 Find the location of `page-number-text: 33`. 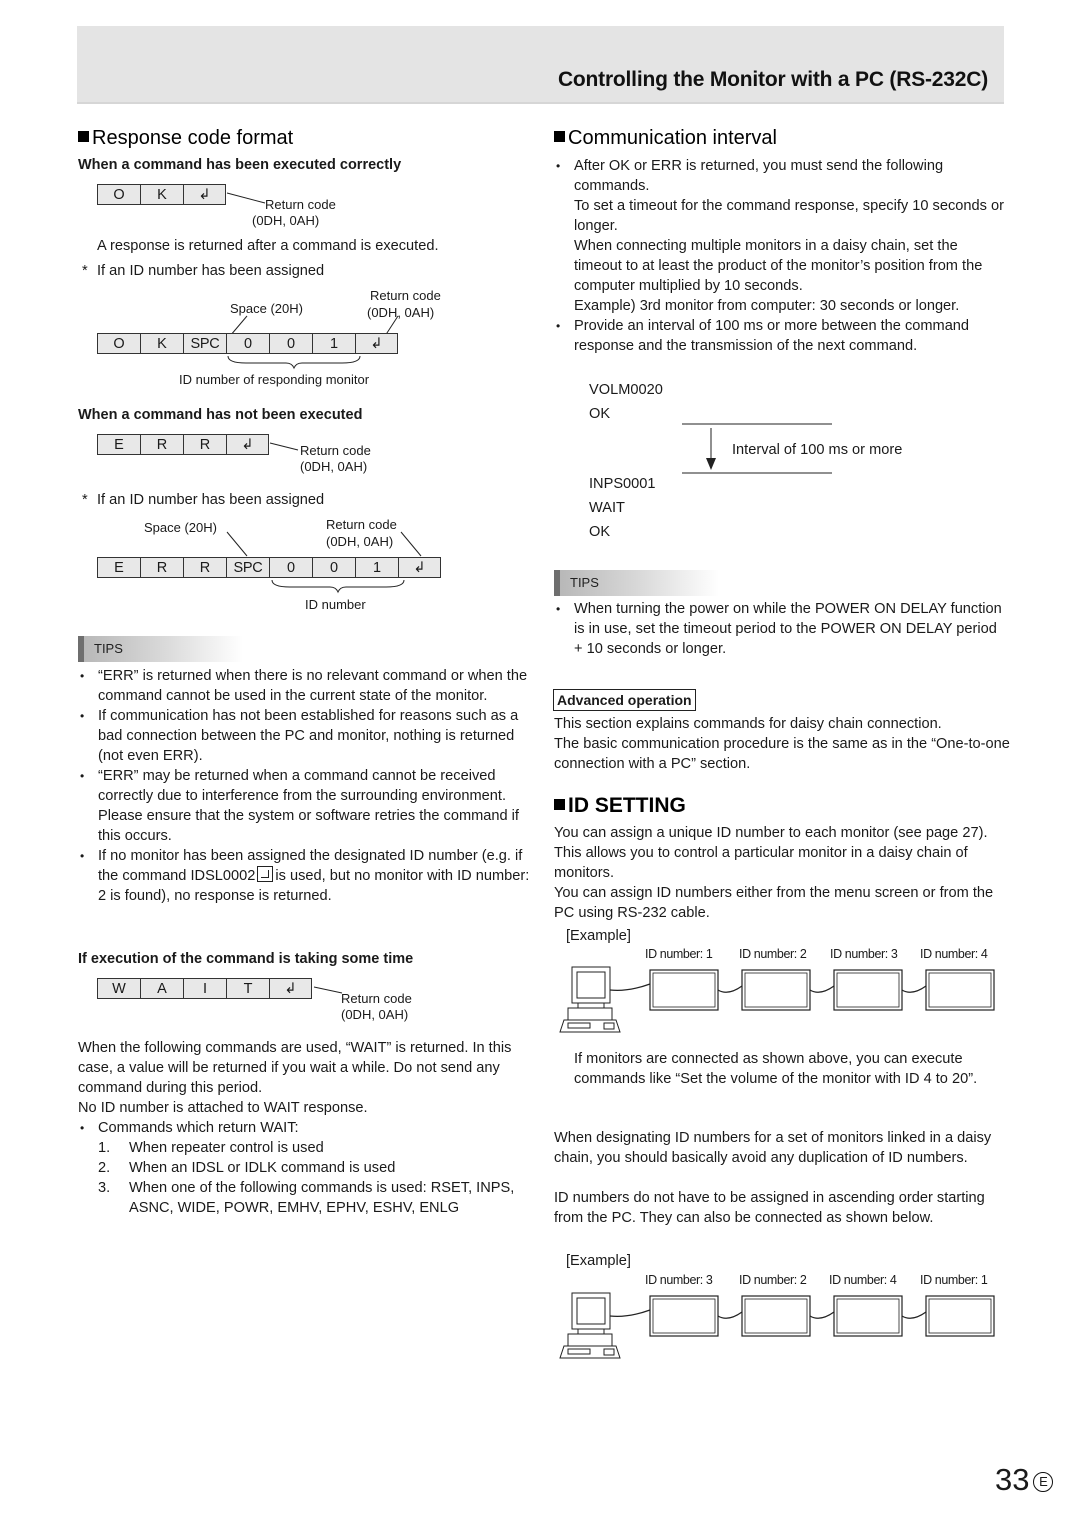

page-number-text: 33 is located at coordinates (1012, 1479).